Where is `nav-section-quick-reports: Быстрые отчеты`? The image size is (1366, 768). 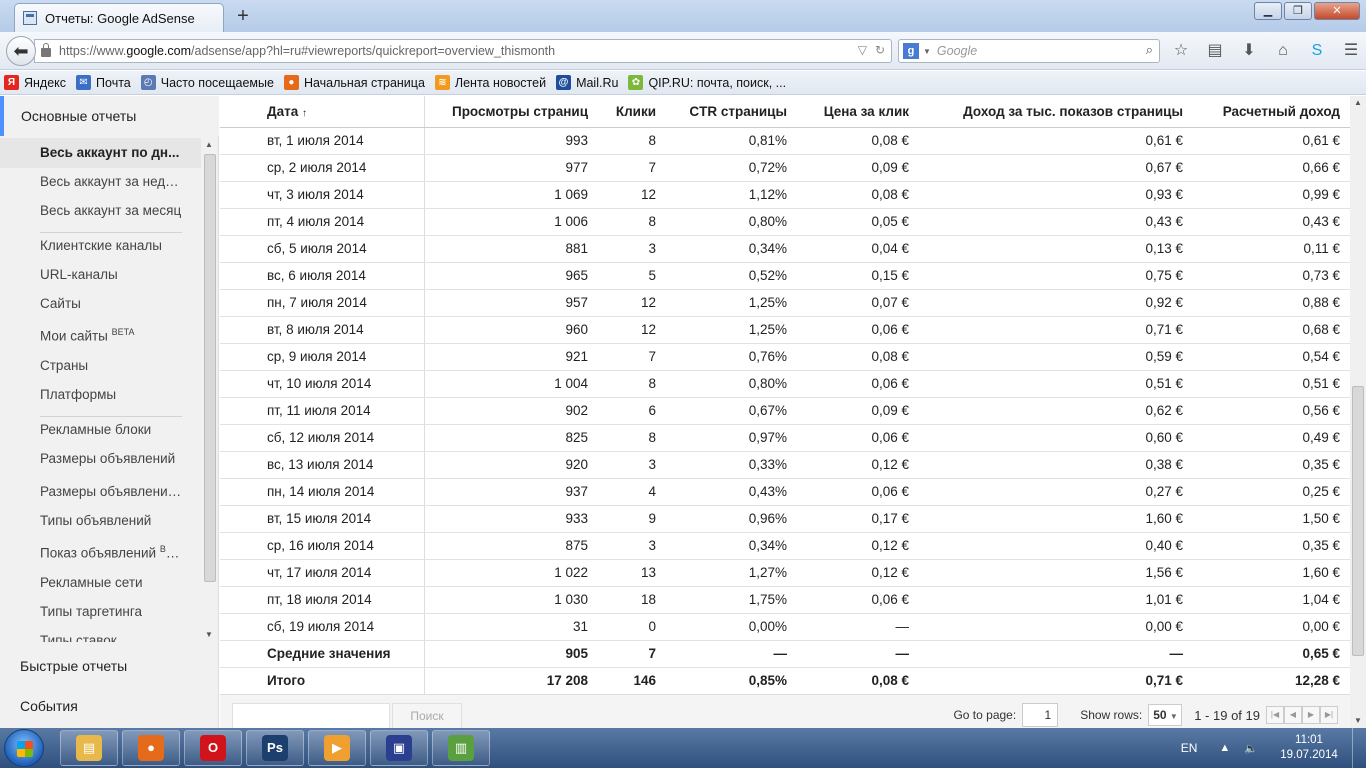
nav-section-quick-reports: Быстрые отчеты is located at coordinates (109, 666).